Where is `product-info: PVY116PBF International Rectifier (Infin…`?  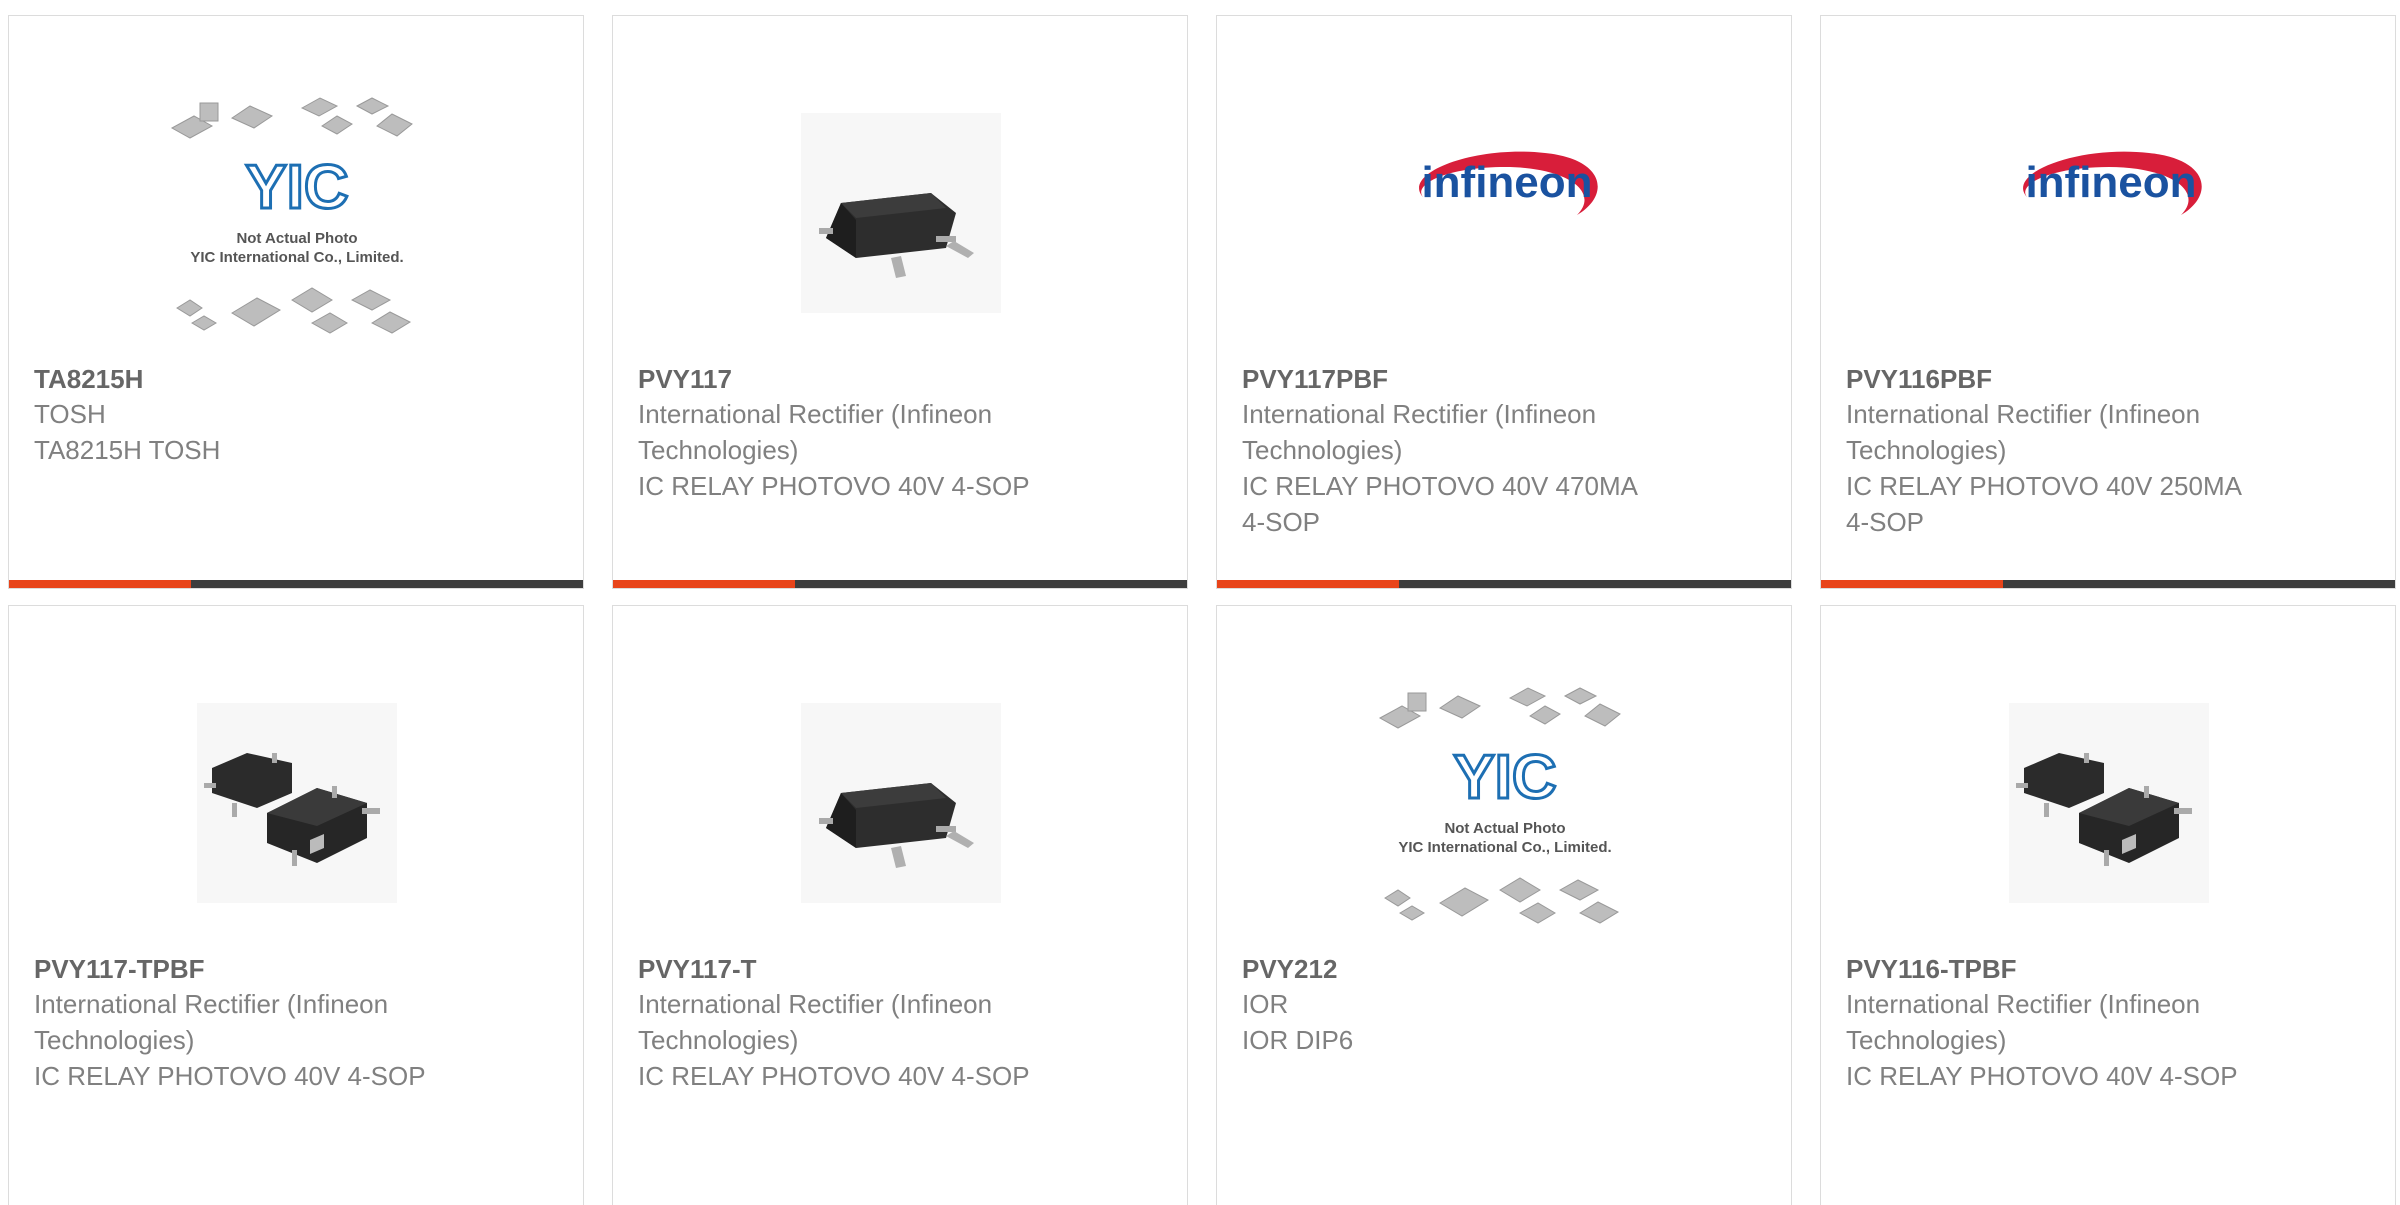 product-info: PVY116PBF International Rectifier (Infin… is located at coordinates (2056, 451).